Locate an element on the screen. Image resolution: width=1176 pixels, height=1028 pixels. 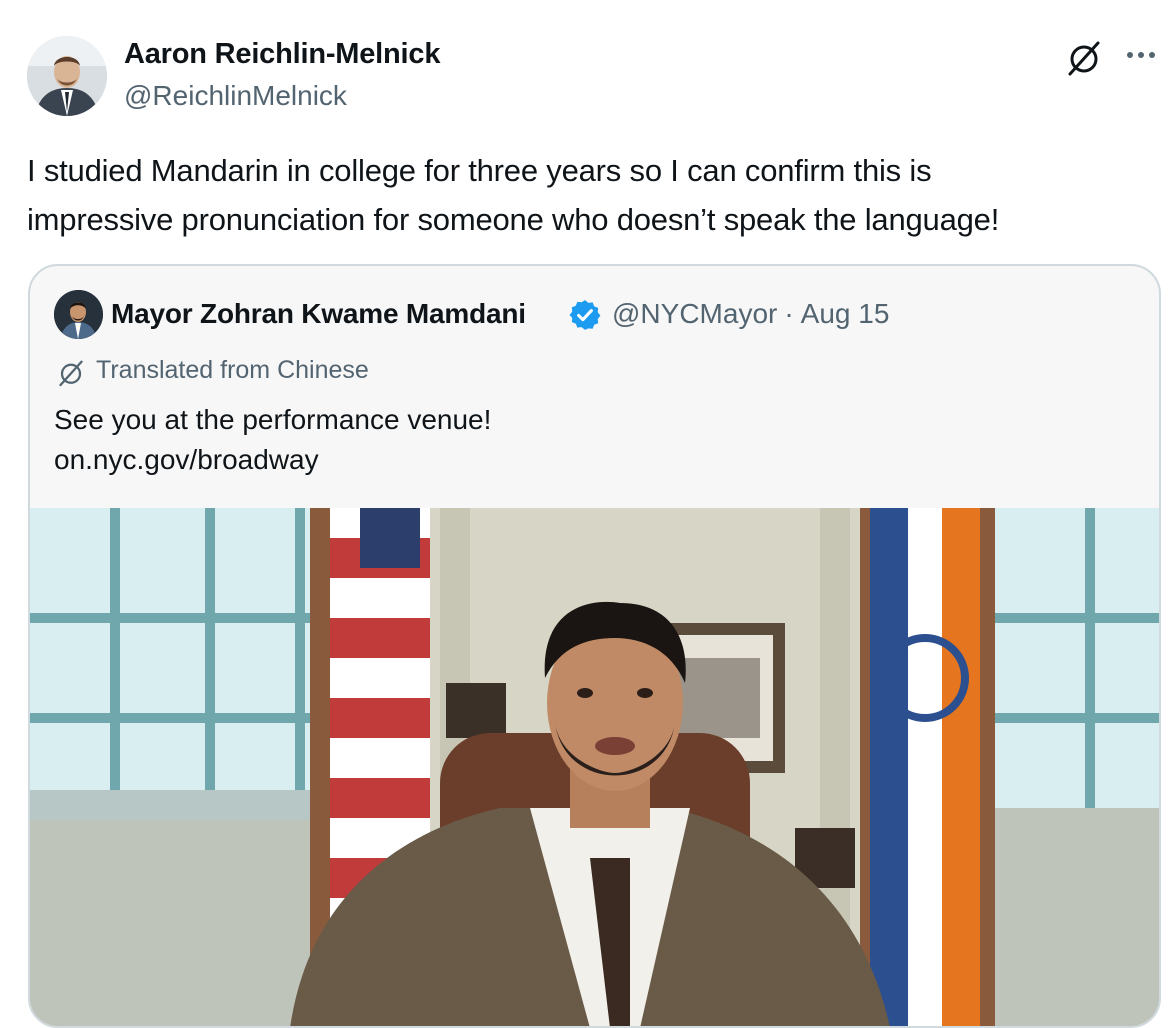
more-dots-icon is located at coordinates (1141, 55).